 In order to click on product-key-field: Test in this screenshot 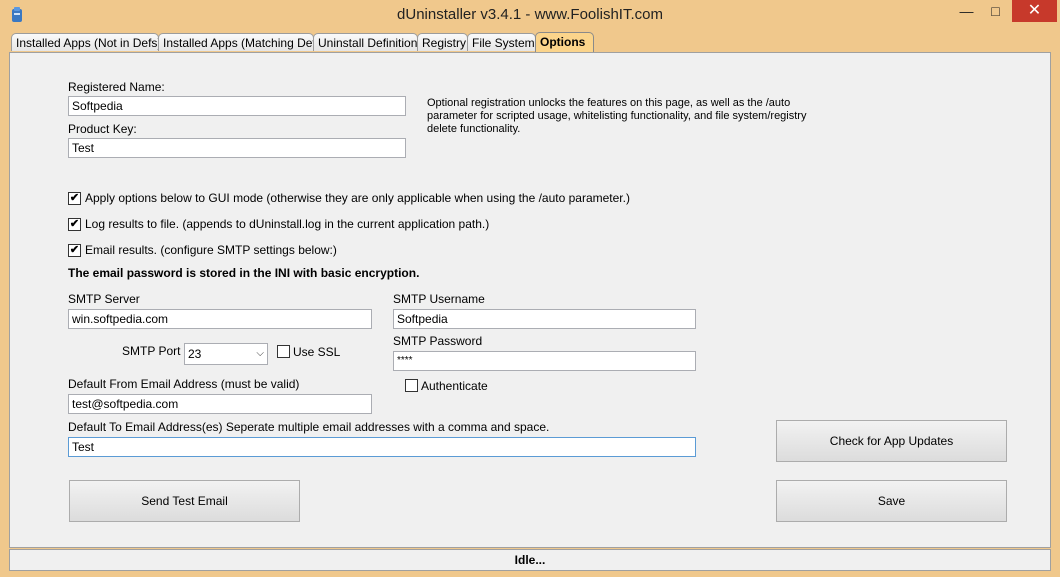, I will do `click(237, 148)`.